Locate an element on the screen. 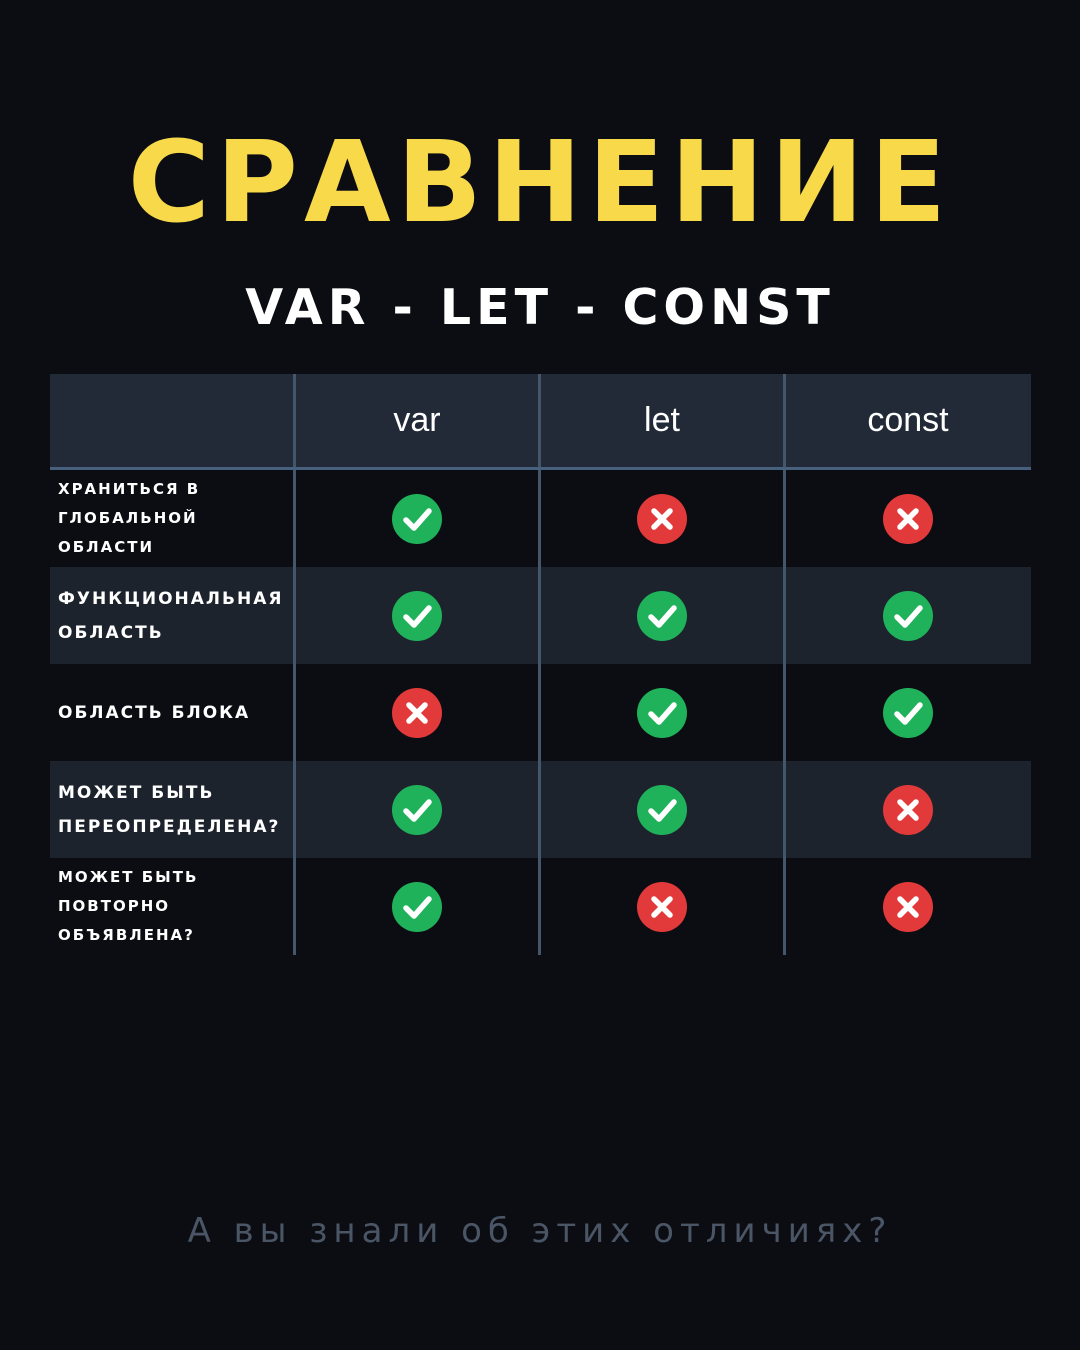 The width and height of the screenshot is (1080, 1350). column-header-var: var is located at coordinates (418, 420).